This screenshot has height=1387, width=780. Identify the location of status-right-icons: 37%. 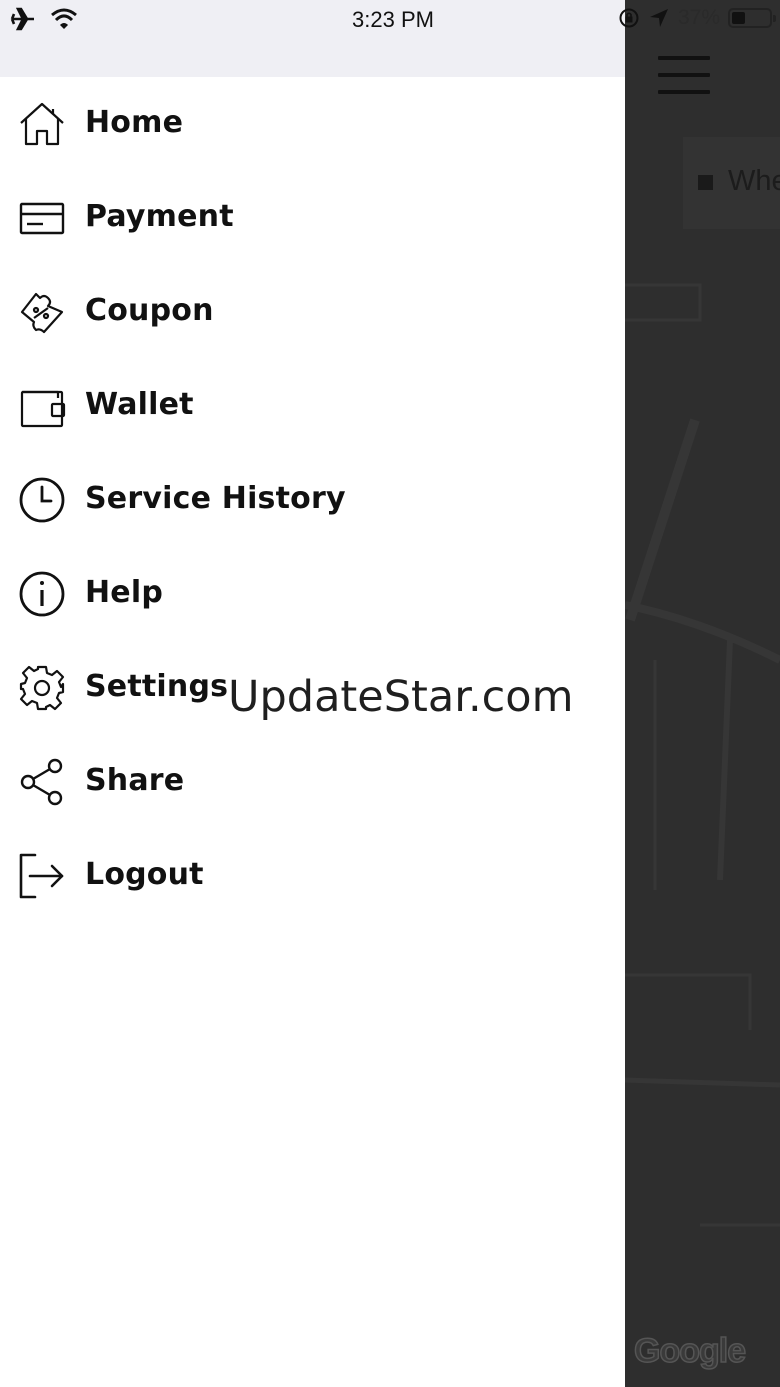
(697, 18).